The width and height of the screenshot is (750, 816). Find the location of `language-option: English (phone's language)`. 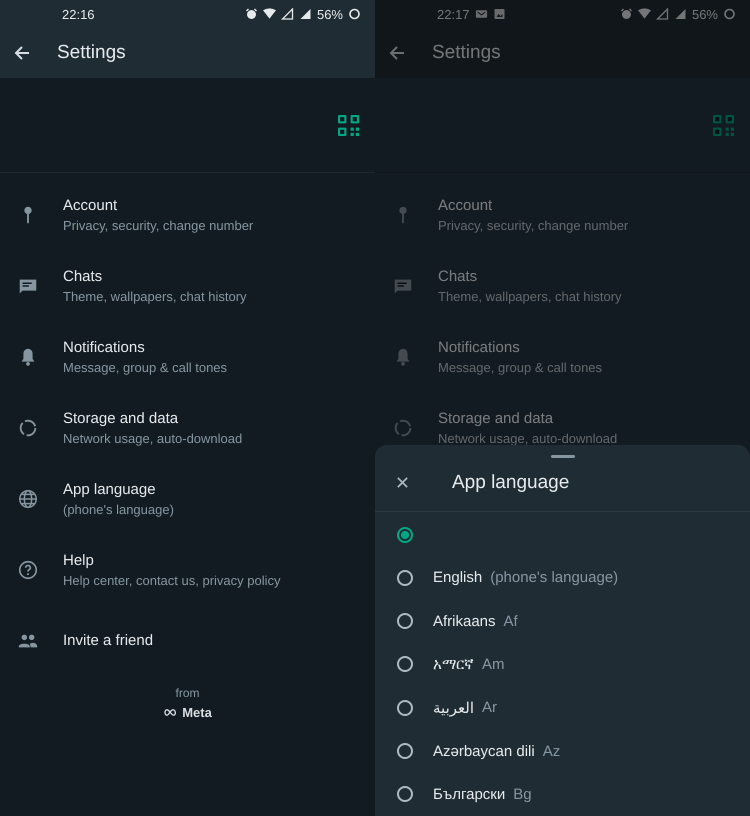

language-option: English (phone's language) is located at coordinates (562, 578).